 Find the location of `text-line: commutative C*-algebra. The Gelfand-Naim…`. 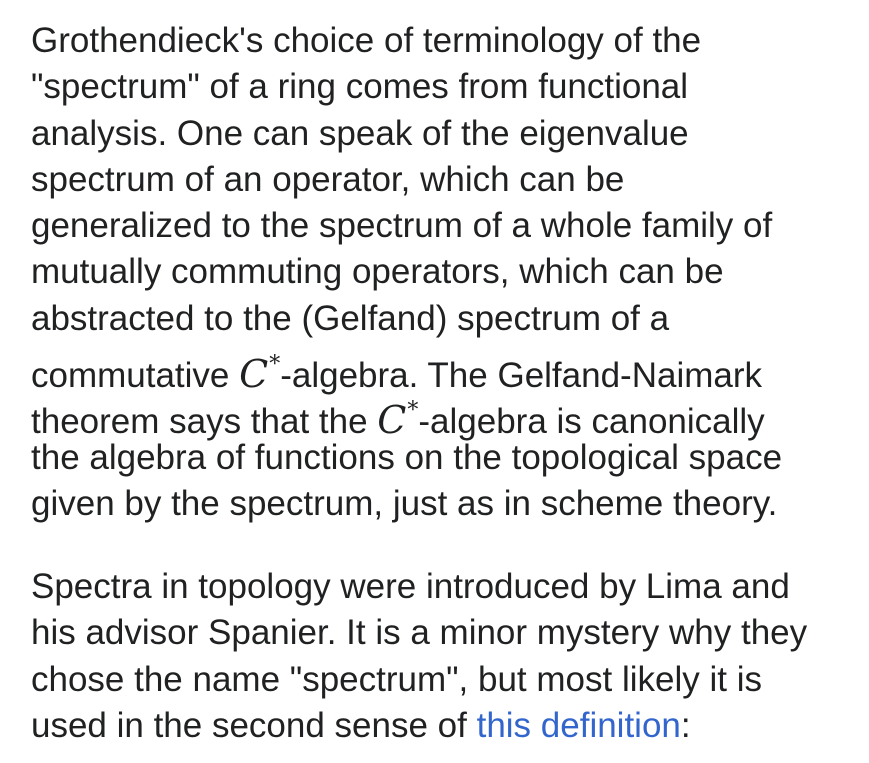

text-line: commutative C*-algebra. The Gelfand-Naim… is located at coordinates (450, 369).